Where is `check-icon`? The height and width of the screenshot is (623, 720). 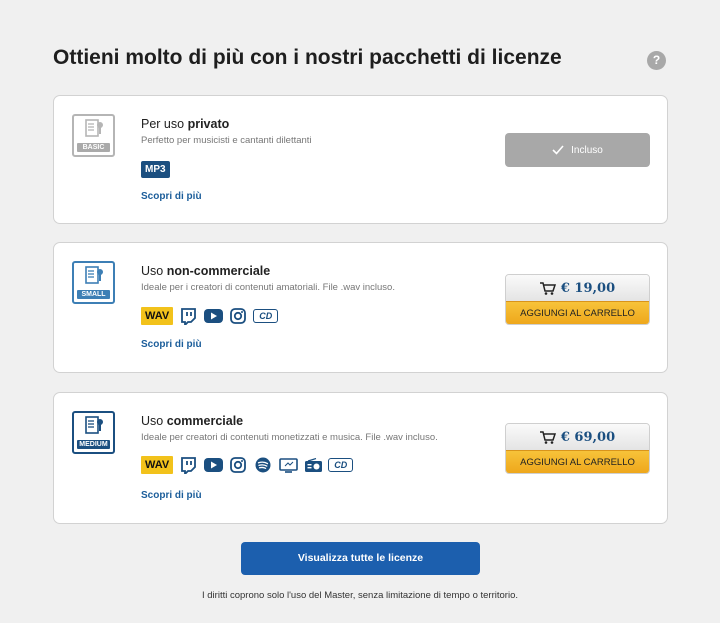 check-icon is located at coordinates (558, 150).